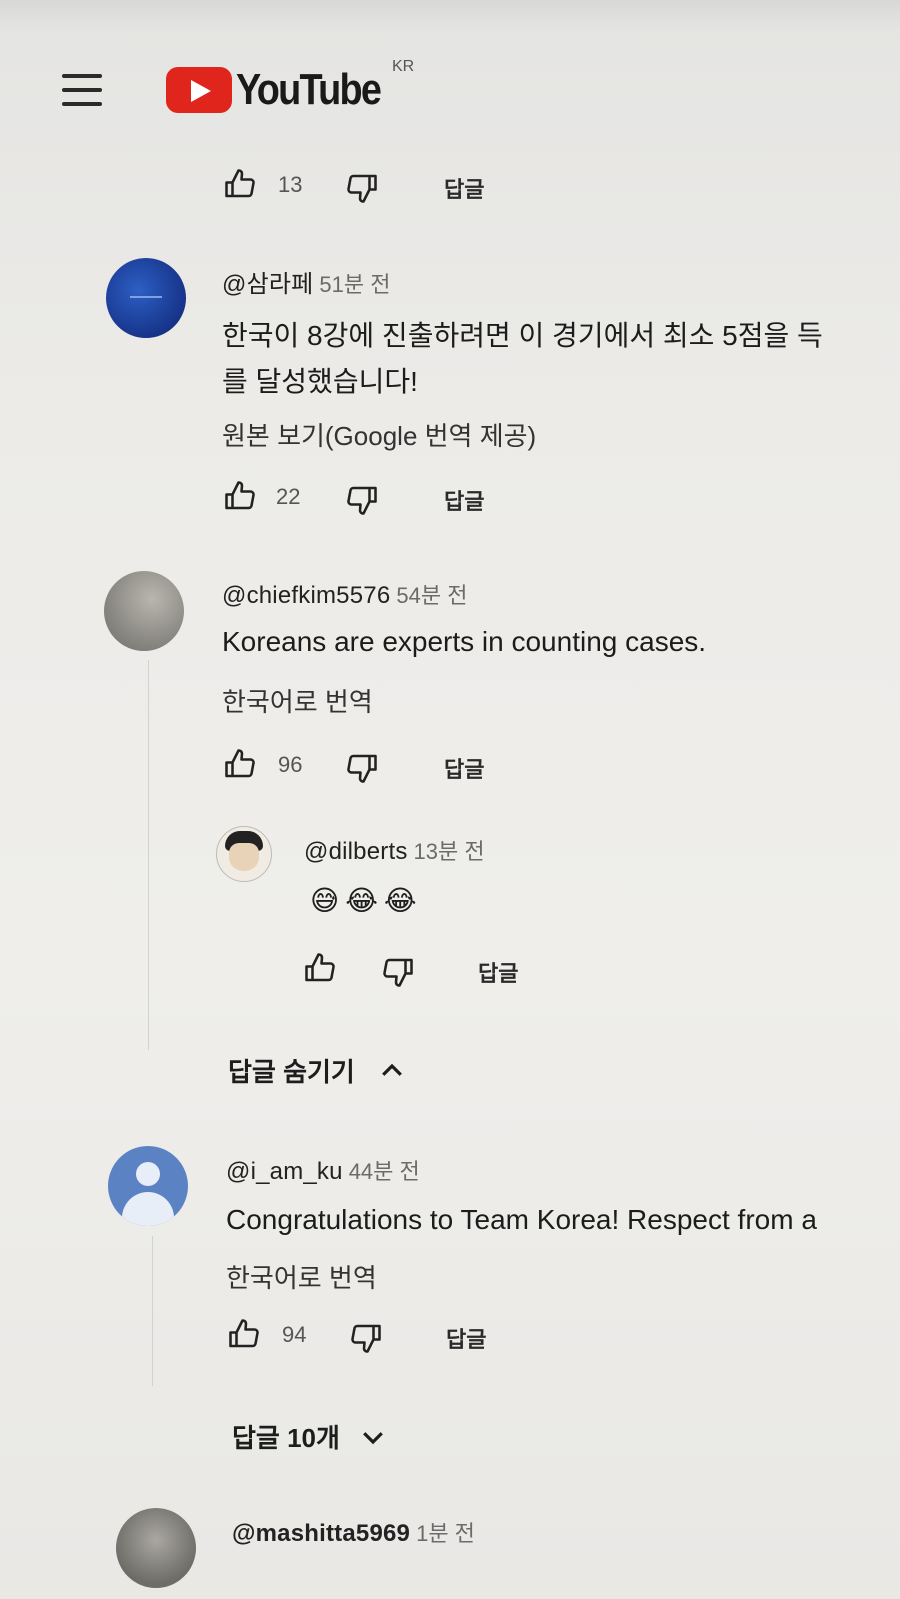 This screenshot has width=900, height=1599. I want to click on hide-replies-label: 답글 숨기기, so click(291, 1072).